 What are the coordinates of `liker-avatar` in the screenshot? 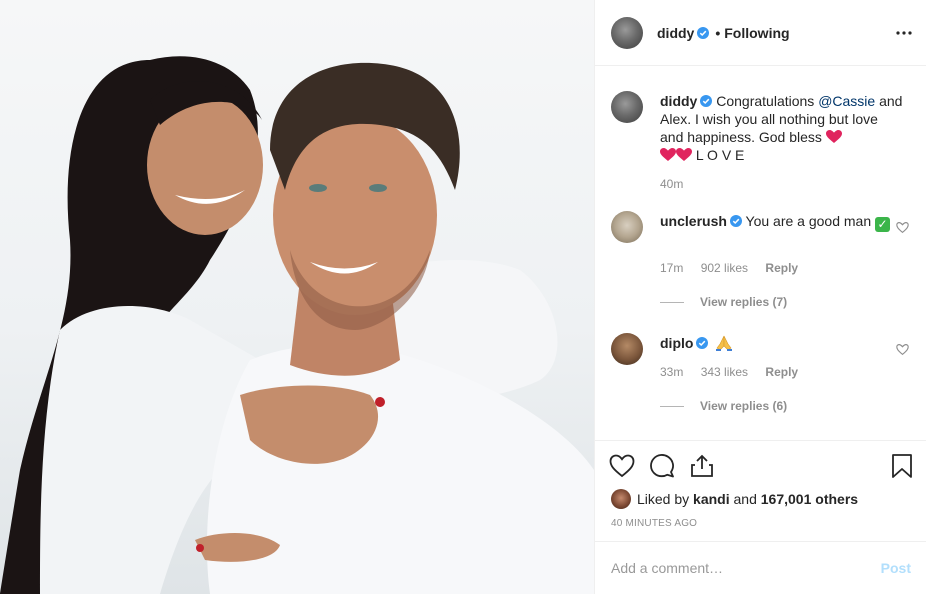 It's located at (621, 499).